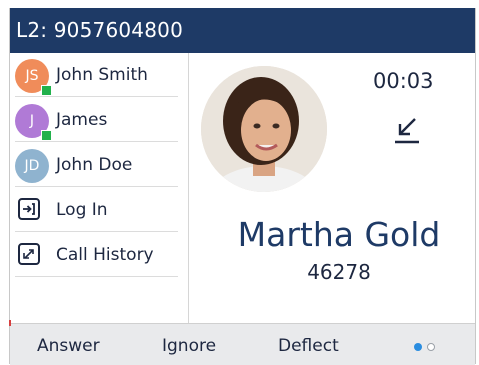 This screenshot has height=365, width=479. What do you see at coordinates (431, 347) in the screenshot?
I see `page-indicator-inactive` at bounding box center [431, 347].